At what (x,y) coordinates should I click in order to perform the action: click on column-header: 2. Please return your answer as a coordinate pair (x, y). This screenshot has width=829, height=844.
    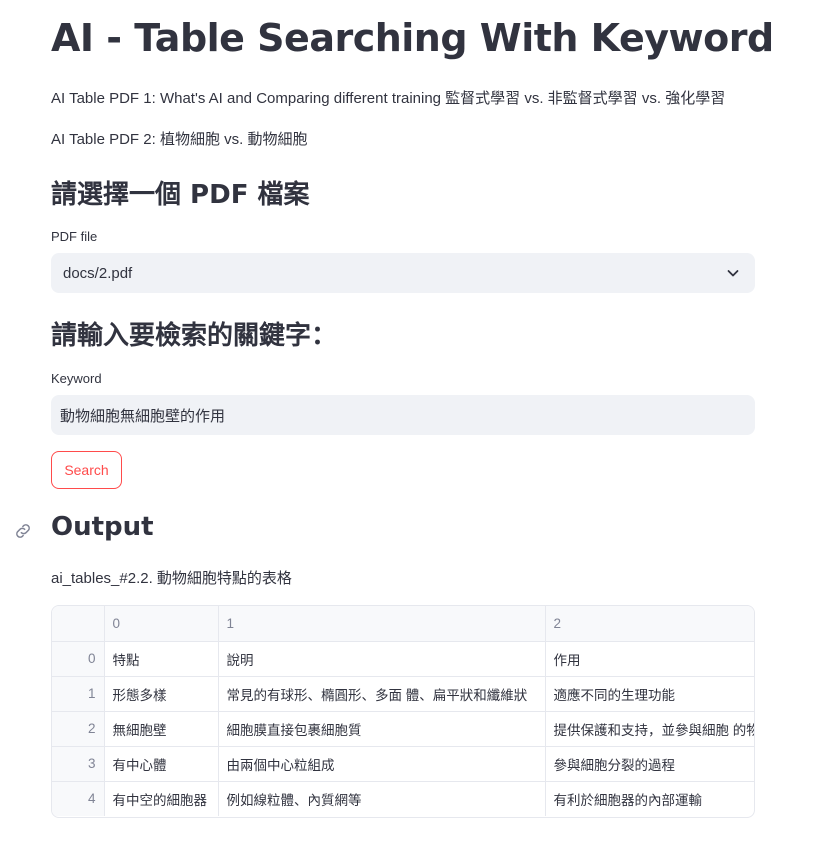
    Looking at the image, I should click on (649, 624).